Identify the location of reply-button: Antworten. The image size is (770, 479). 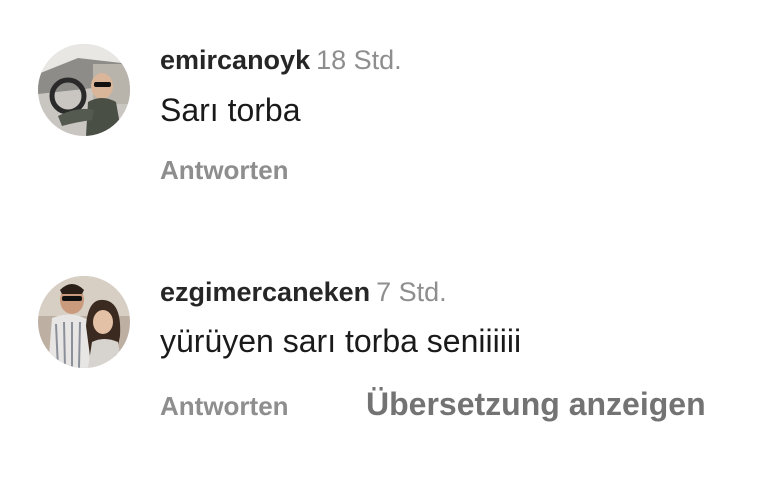
(224, 406).